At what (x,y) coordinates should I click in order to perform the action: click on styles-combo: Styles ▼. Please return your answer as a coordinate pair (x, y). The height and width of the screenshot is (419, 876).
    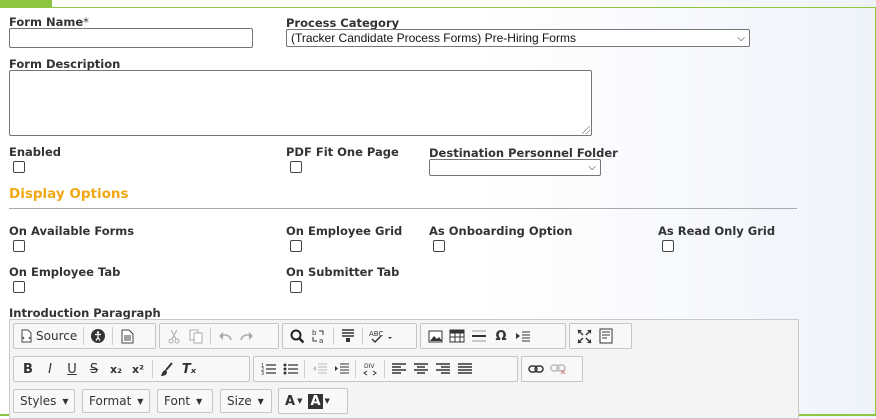
    Looking at the image, I should click on (44, 401).